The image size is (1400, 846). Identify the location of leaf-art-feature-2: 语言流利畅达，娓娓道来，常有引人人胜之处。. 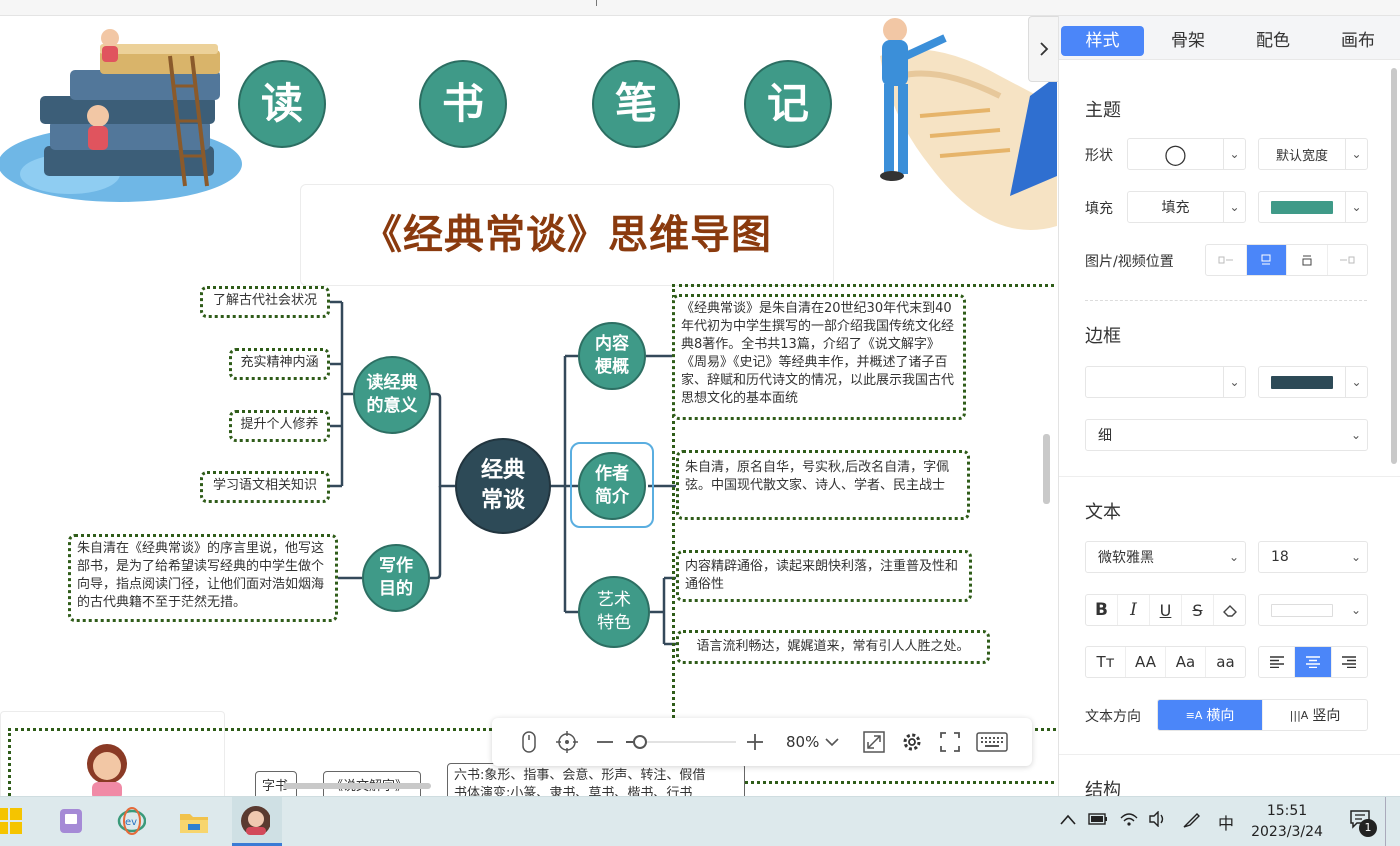
(833, 647).